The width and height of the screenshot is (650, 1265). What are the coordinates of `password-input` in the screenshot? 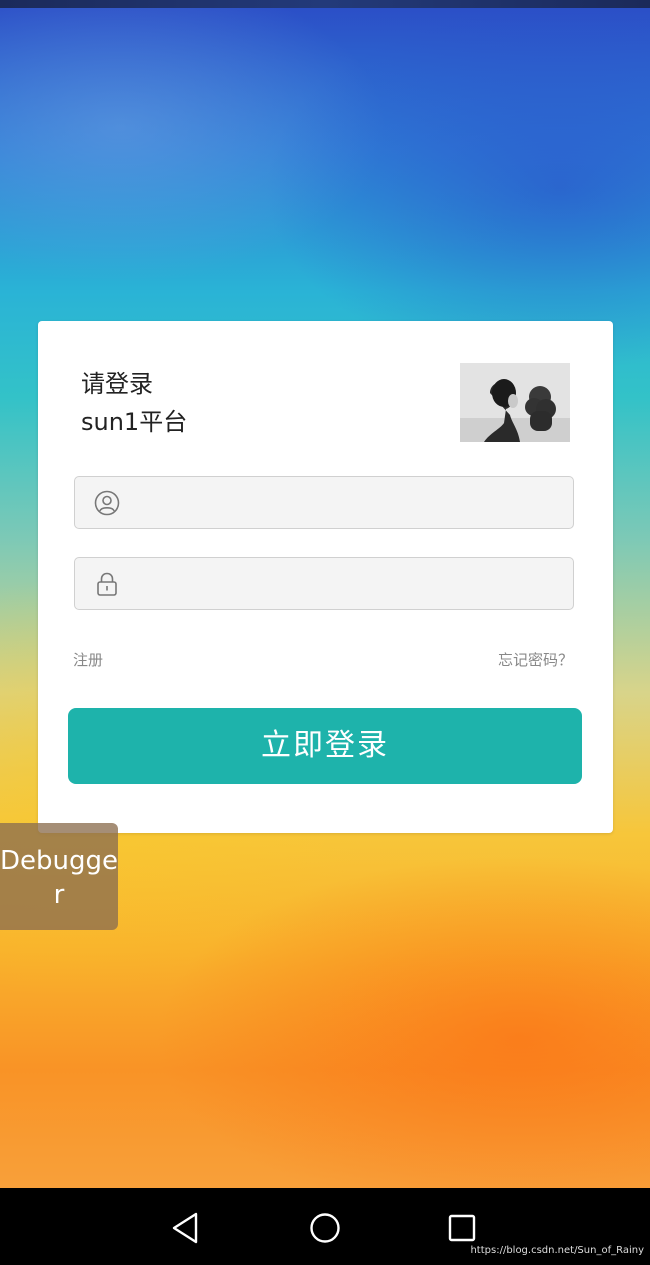 It's located at (349, 585).